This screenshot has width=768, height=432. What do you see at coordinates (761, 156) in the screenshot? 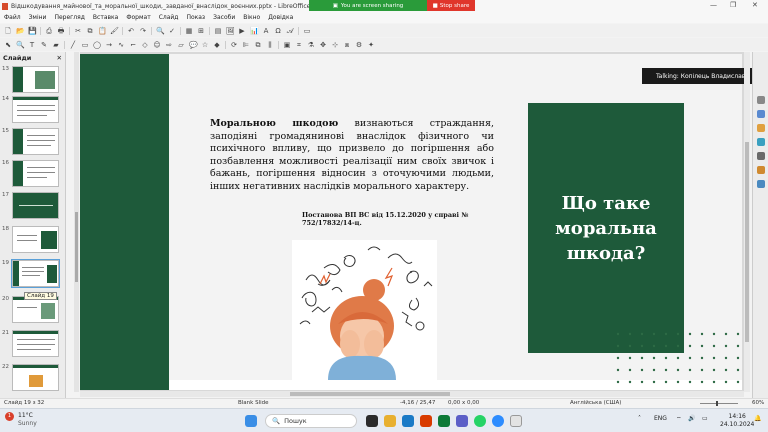
I see `styles-icon` at bounding box center [761, 156].